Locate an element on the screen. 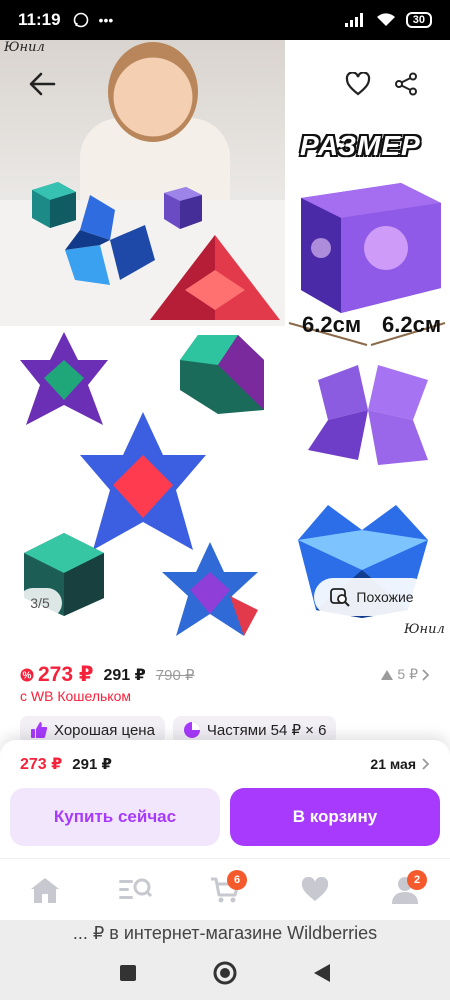 The width and height of the screenshot is (450, 1000). home-icon is located at coordinates (45, 890).